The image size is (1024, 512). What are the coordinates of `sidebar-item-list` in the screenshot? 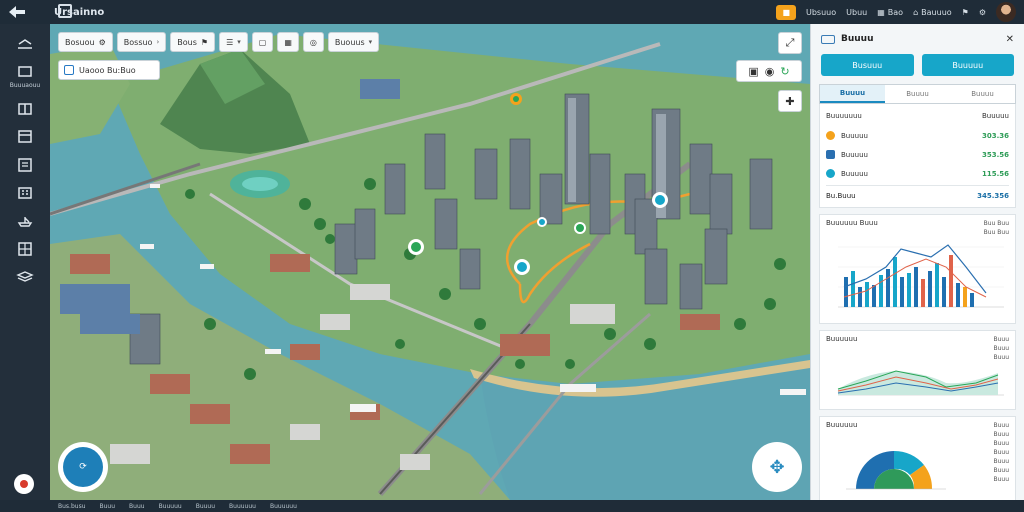 It's located at (25, 165).